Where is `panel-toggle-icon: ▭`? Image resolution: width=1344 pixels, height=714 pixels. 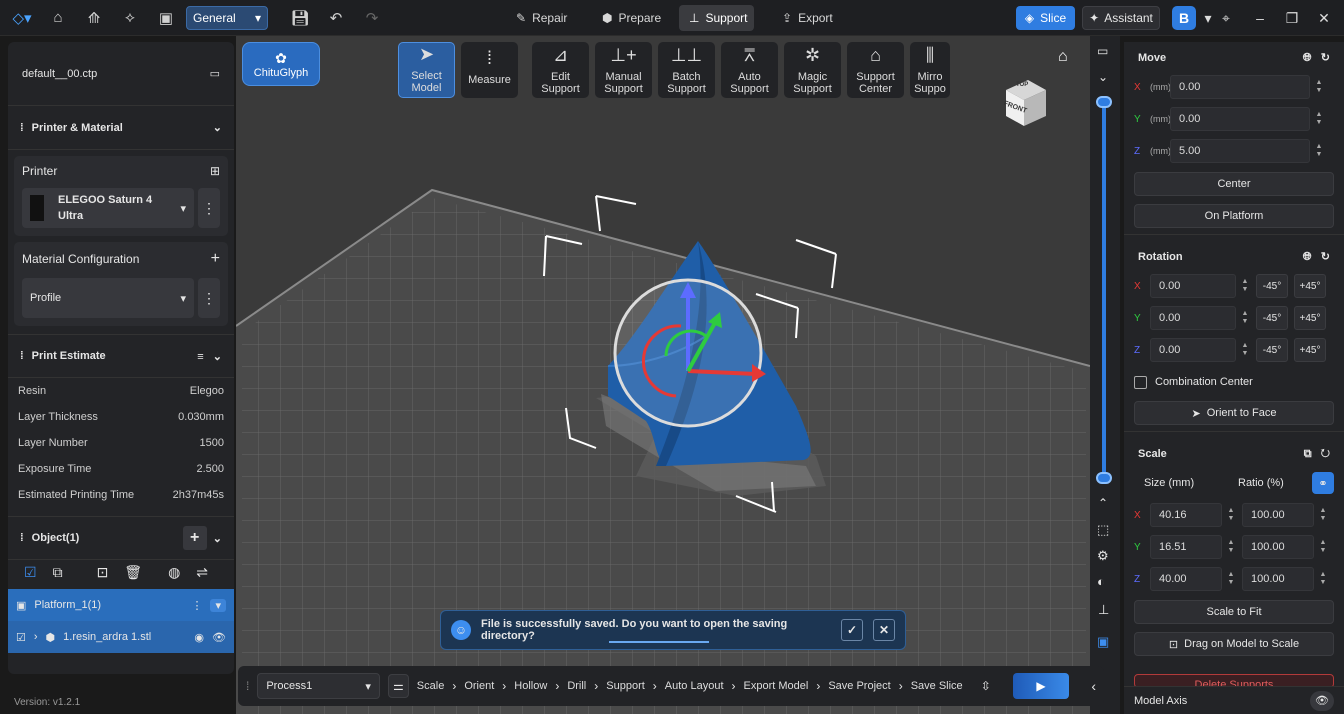 panel-toggle-icon: ▭ is located at coordinates (1102, 51).